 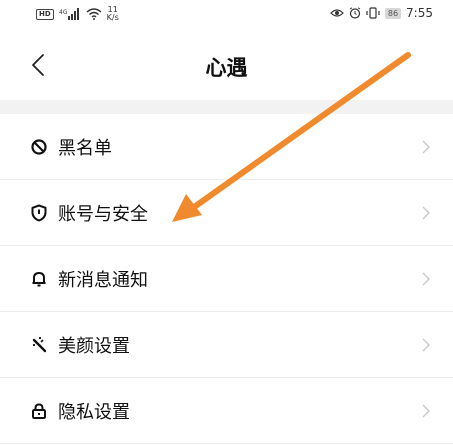 I want to click on alarm-icon, so click(x=355, y=13).